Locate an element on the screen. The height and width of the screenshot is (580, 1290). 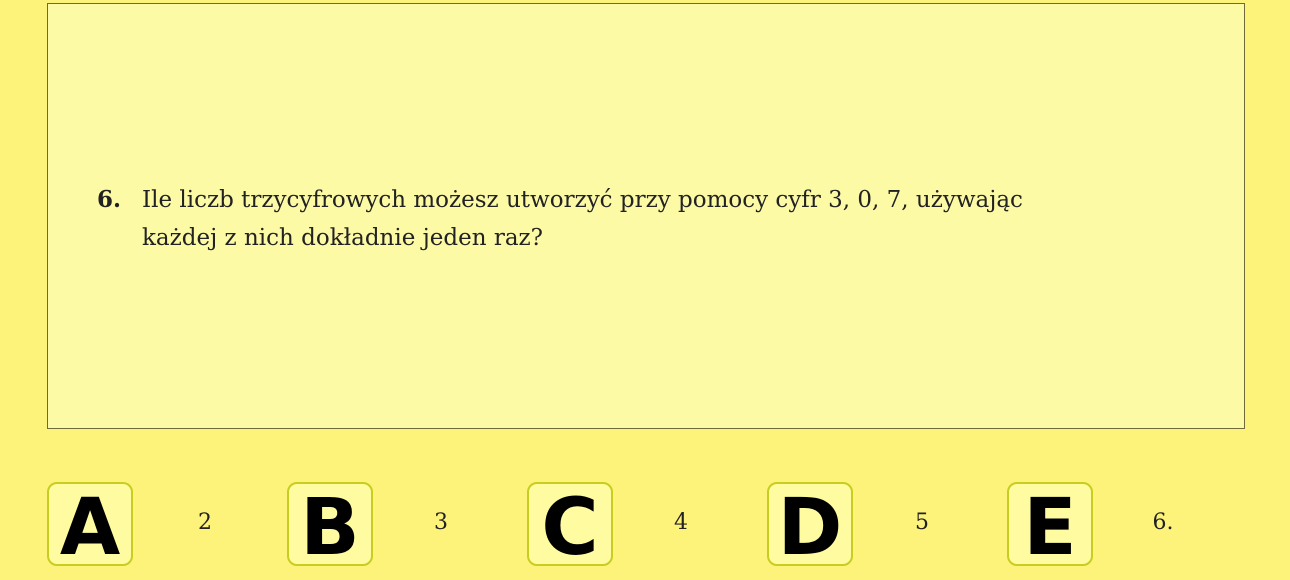
answer-e-letter: E is located at coordinates (1050, 528).